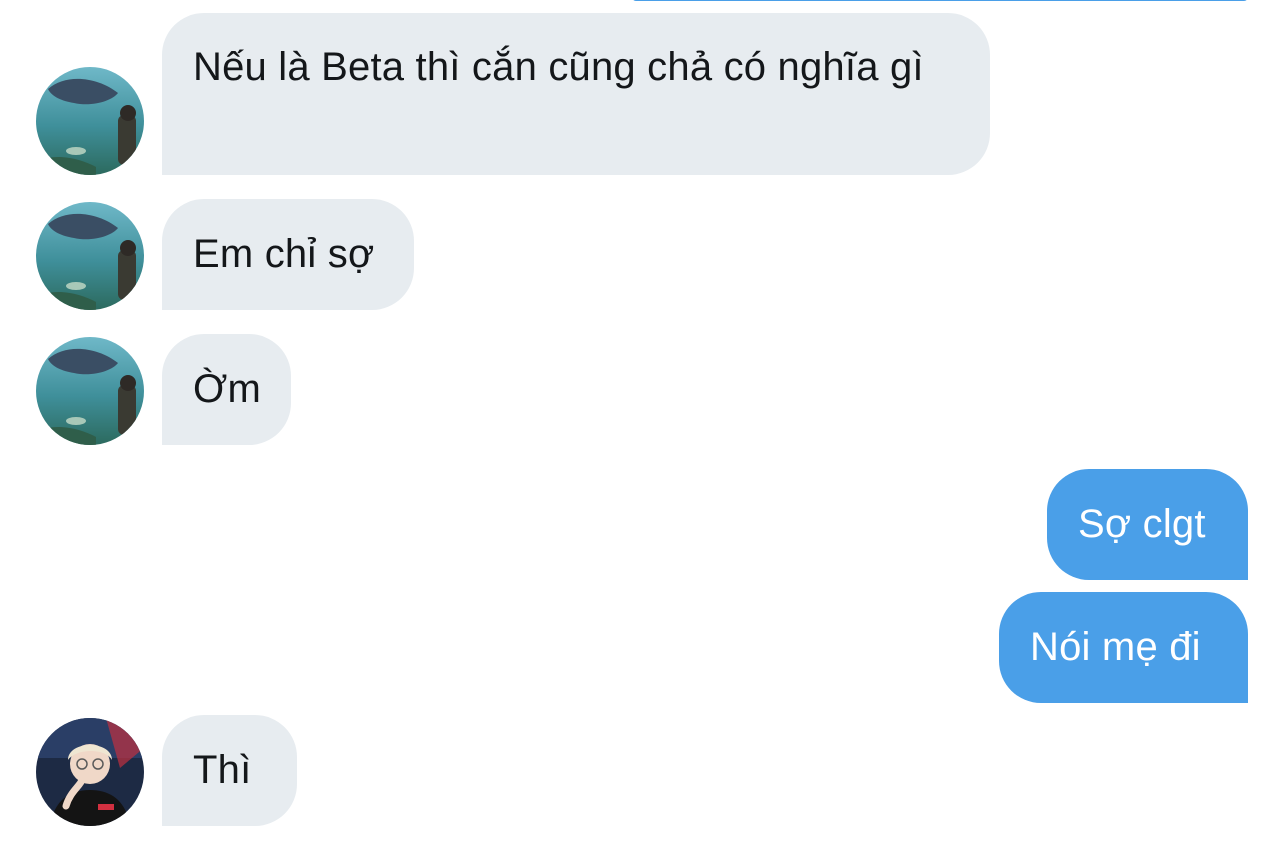  I want to click on message-text: Thì, so click(222, 770).